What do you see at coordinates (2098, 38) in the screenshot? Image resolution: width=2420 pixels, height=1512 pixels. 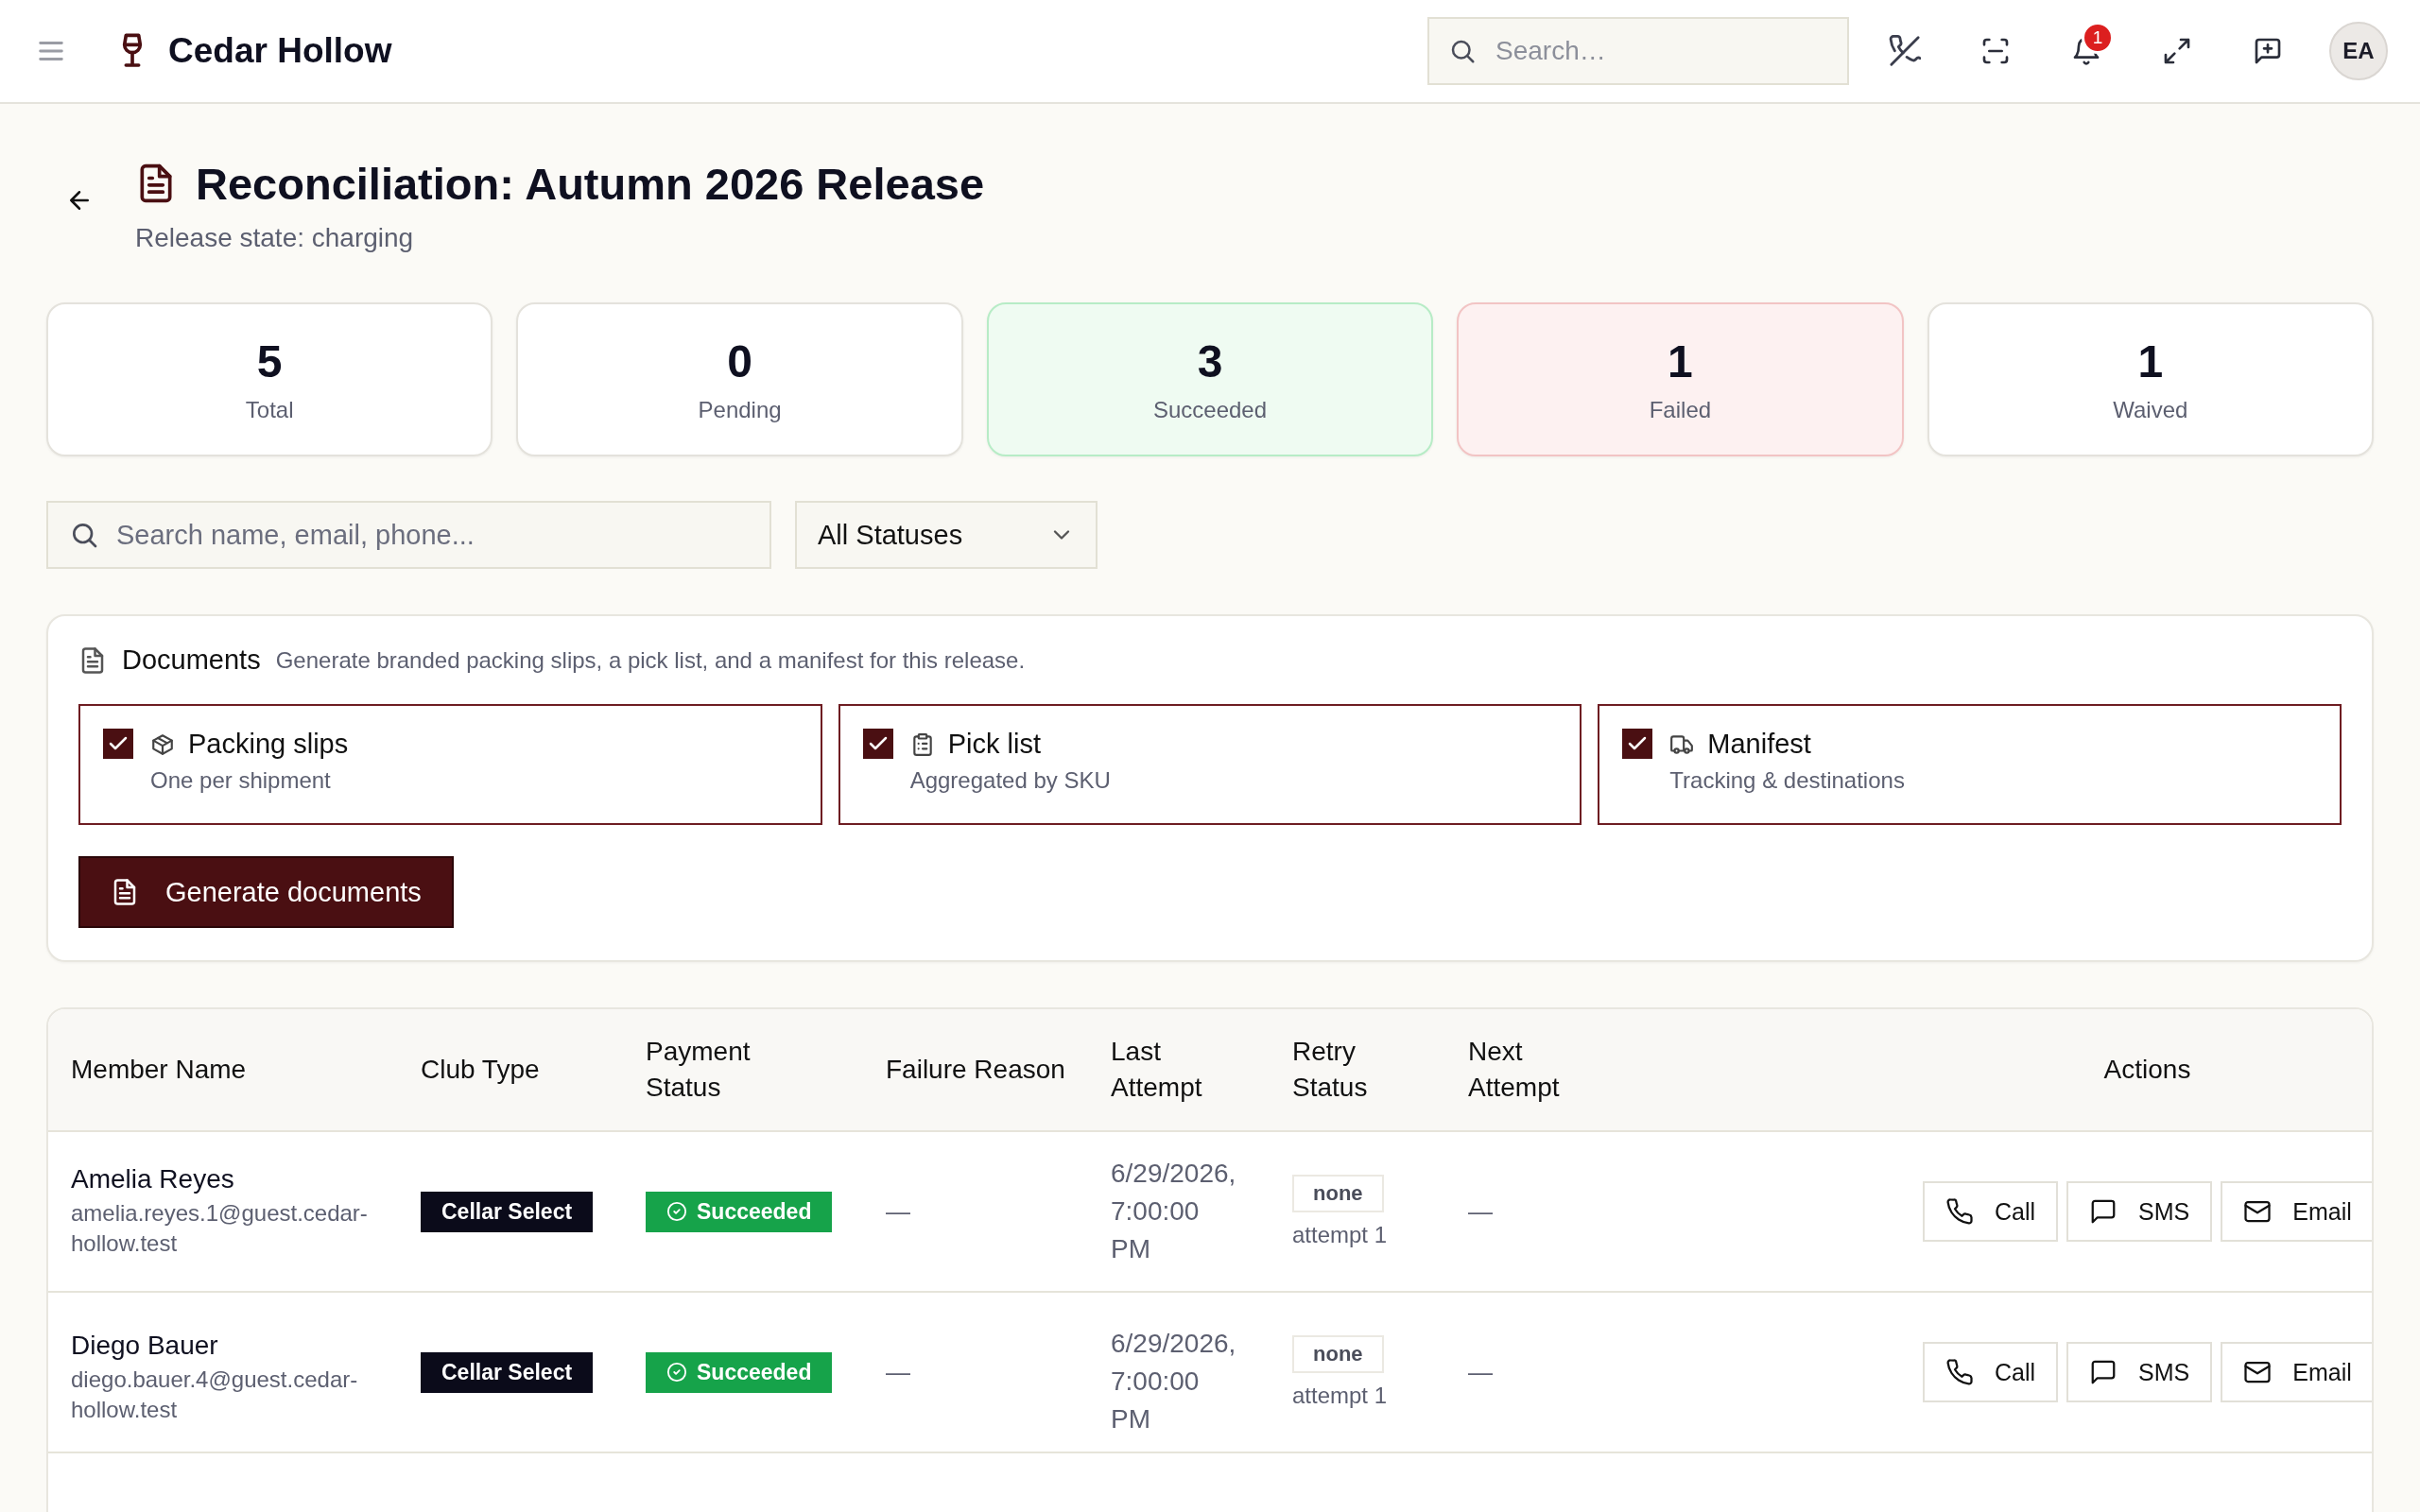 I see `notification-badge: 1` at bounding box center [2098, 38].